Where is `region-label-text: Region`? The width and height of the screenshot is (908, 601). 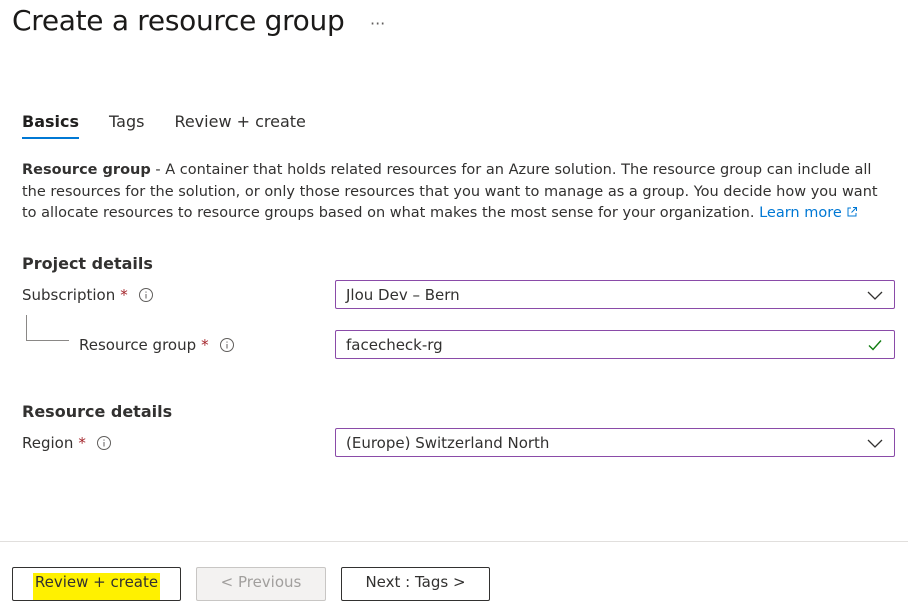
region-label-text: Region is located at coordinates (48, 443).